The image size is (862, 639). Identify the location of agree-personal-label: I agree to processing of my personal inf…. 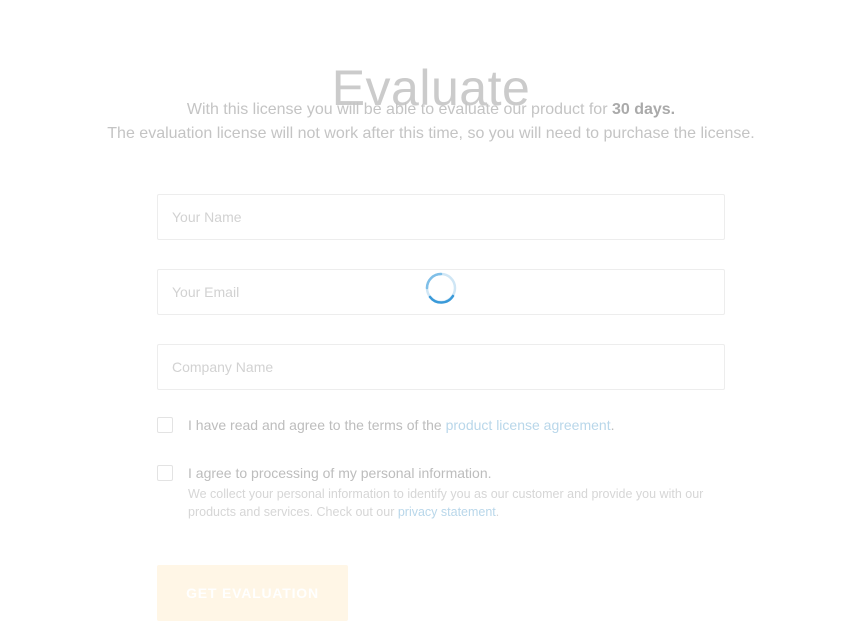
(458, 492).